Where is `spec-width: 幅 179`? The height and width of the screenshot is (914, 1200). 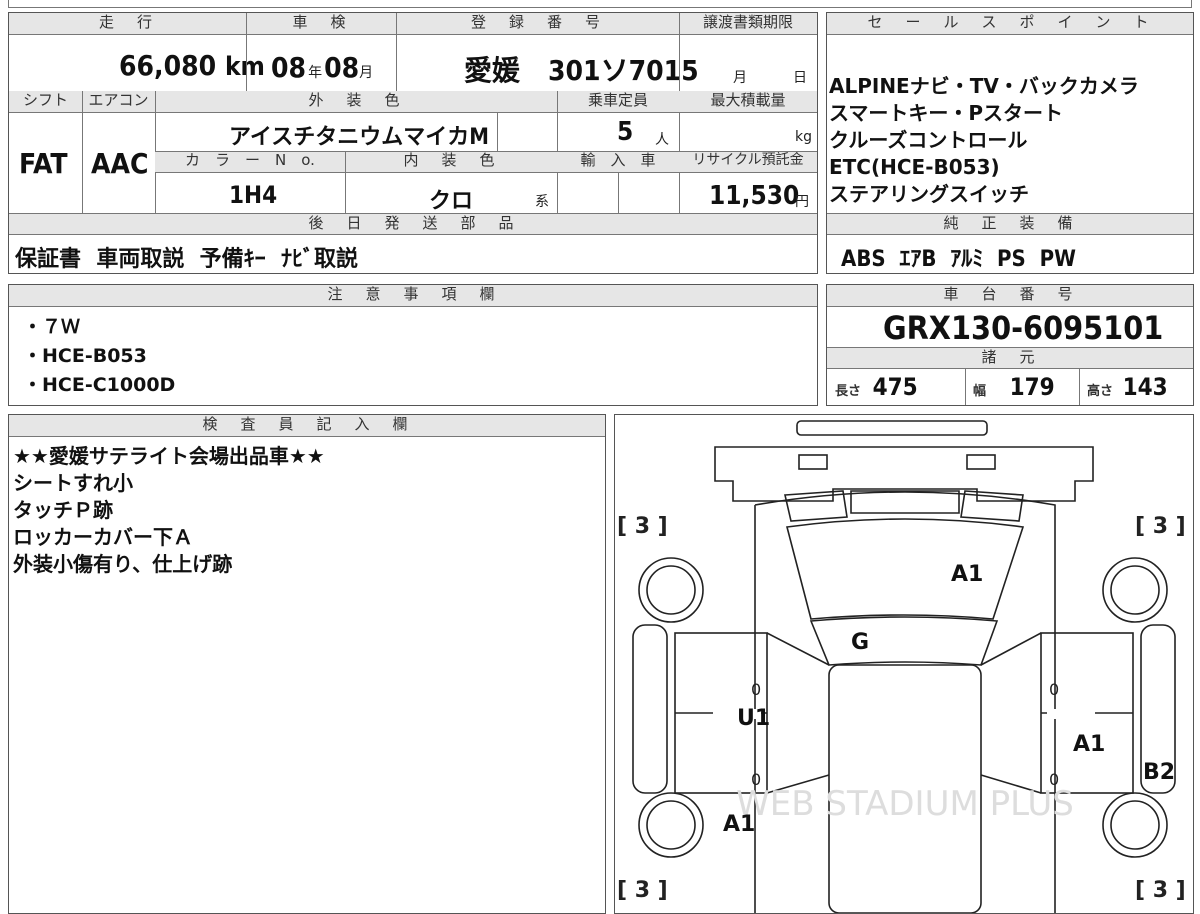
spec-width: 幅 179 is located at coordinates (1014, 387).